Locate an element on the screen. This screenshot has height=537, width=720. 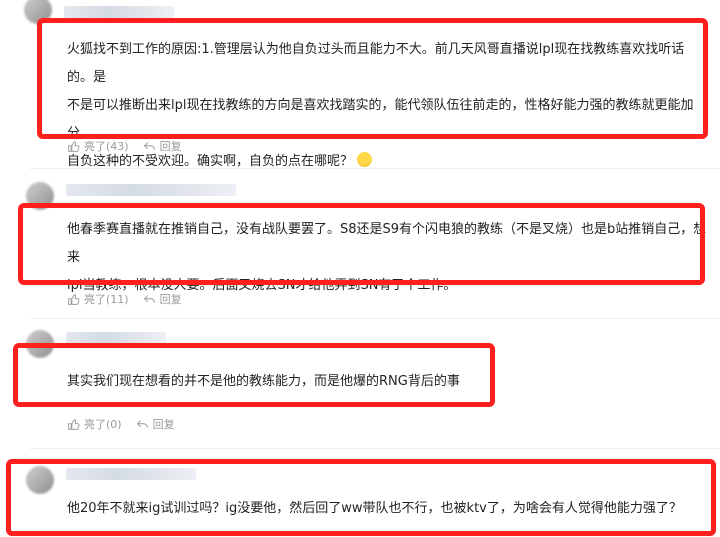
like-button: 亮了(43) is located at coordinates (98, 146).